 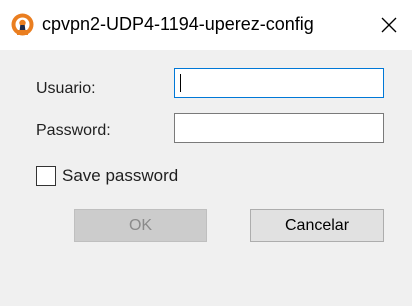 I want to click on password-label: Password:, so click(x=73, y=130).